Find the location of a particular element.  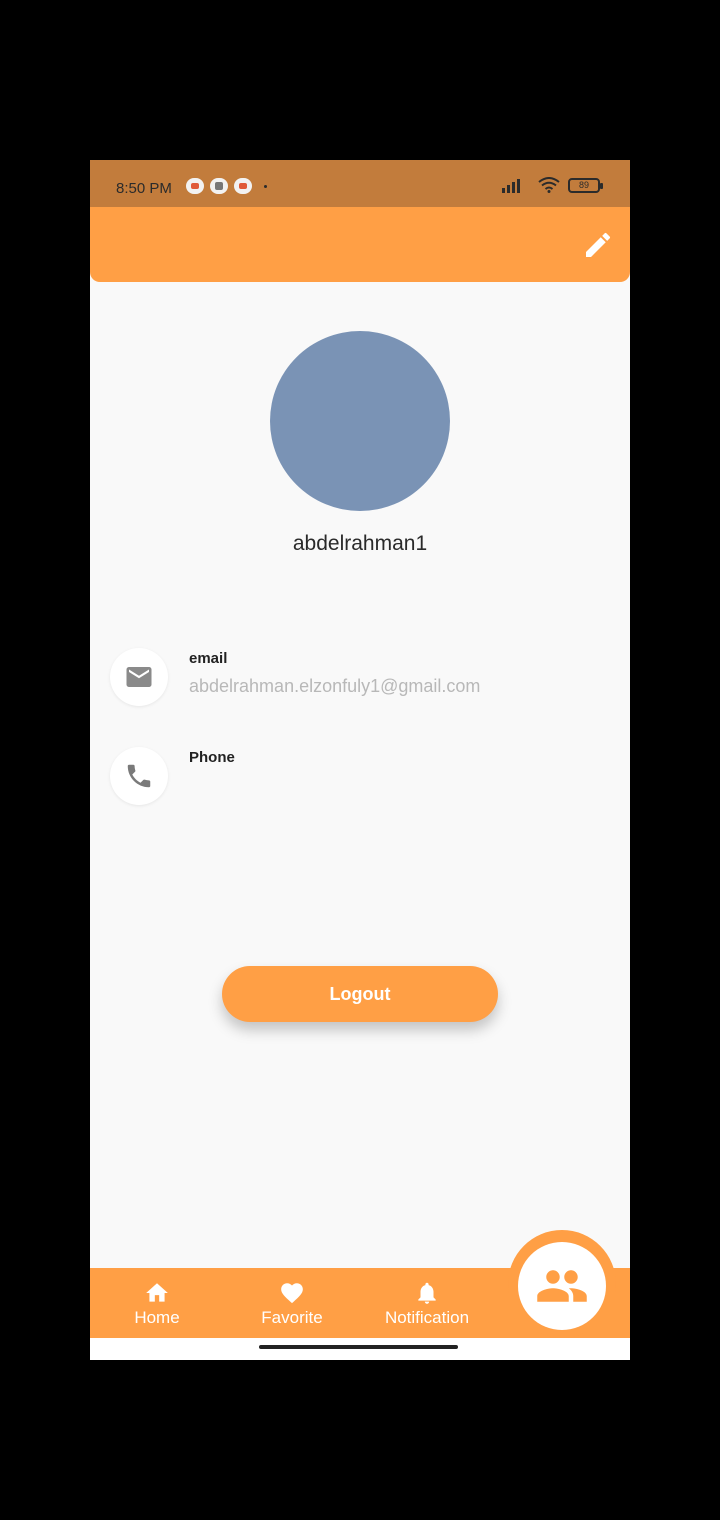

wifi-icon is located at coordinates (549, 185).